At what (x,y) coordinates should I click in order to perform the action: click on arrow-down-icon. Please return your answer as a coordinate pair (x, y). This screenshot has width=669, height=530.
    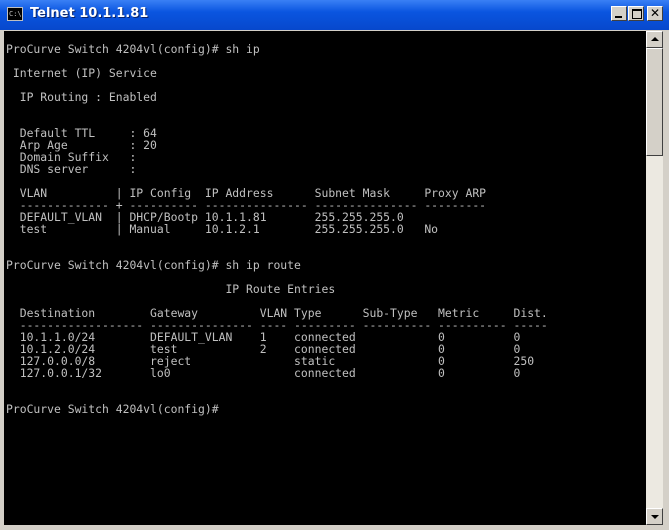
    Looking at the image, I should click on (655, 517).